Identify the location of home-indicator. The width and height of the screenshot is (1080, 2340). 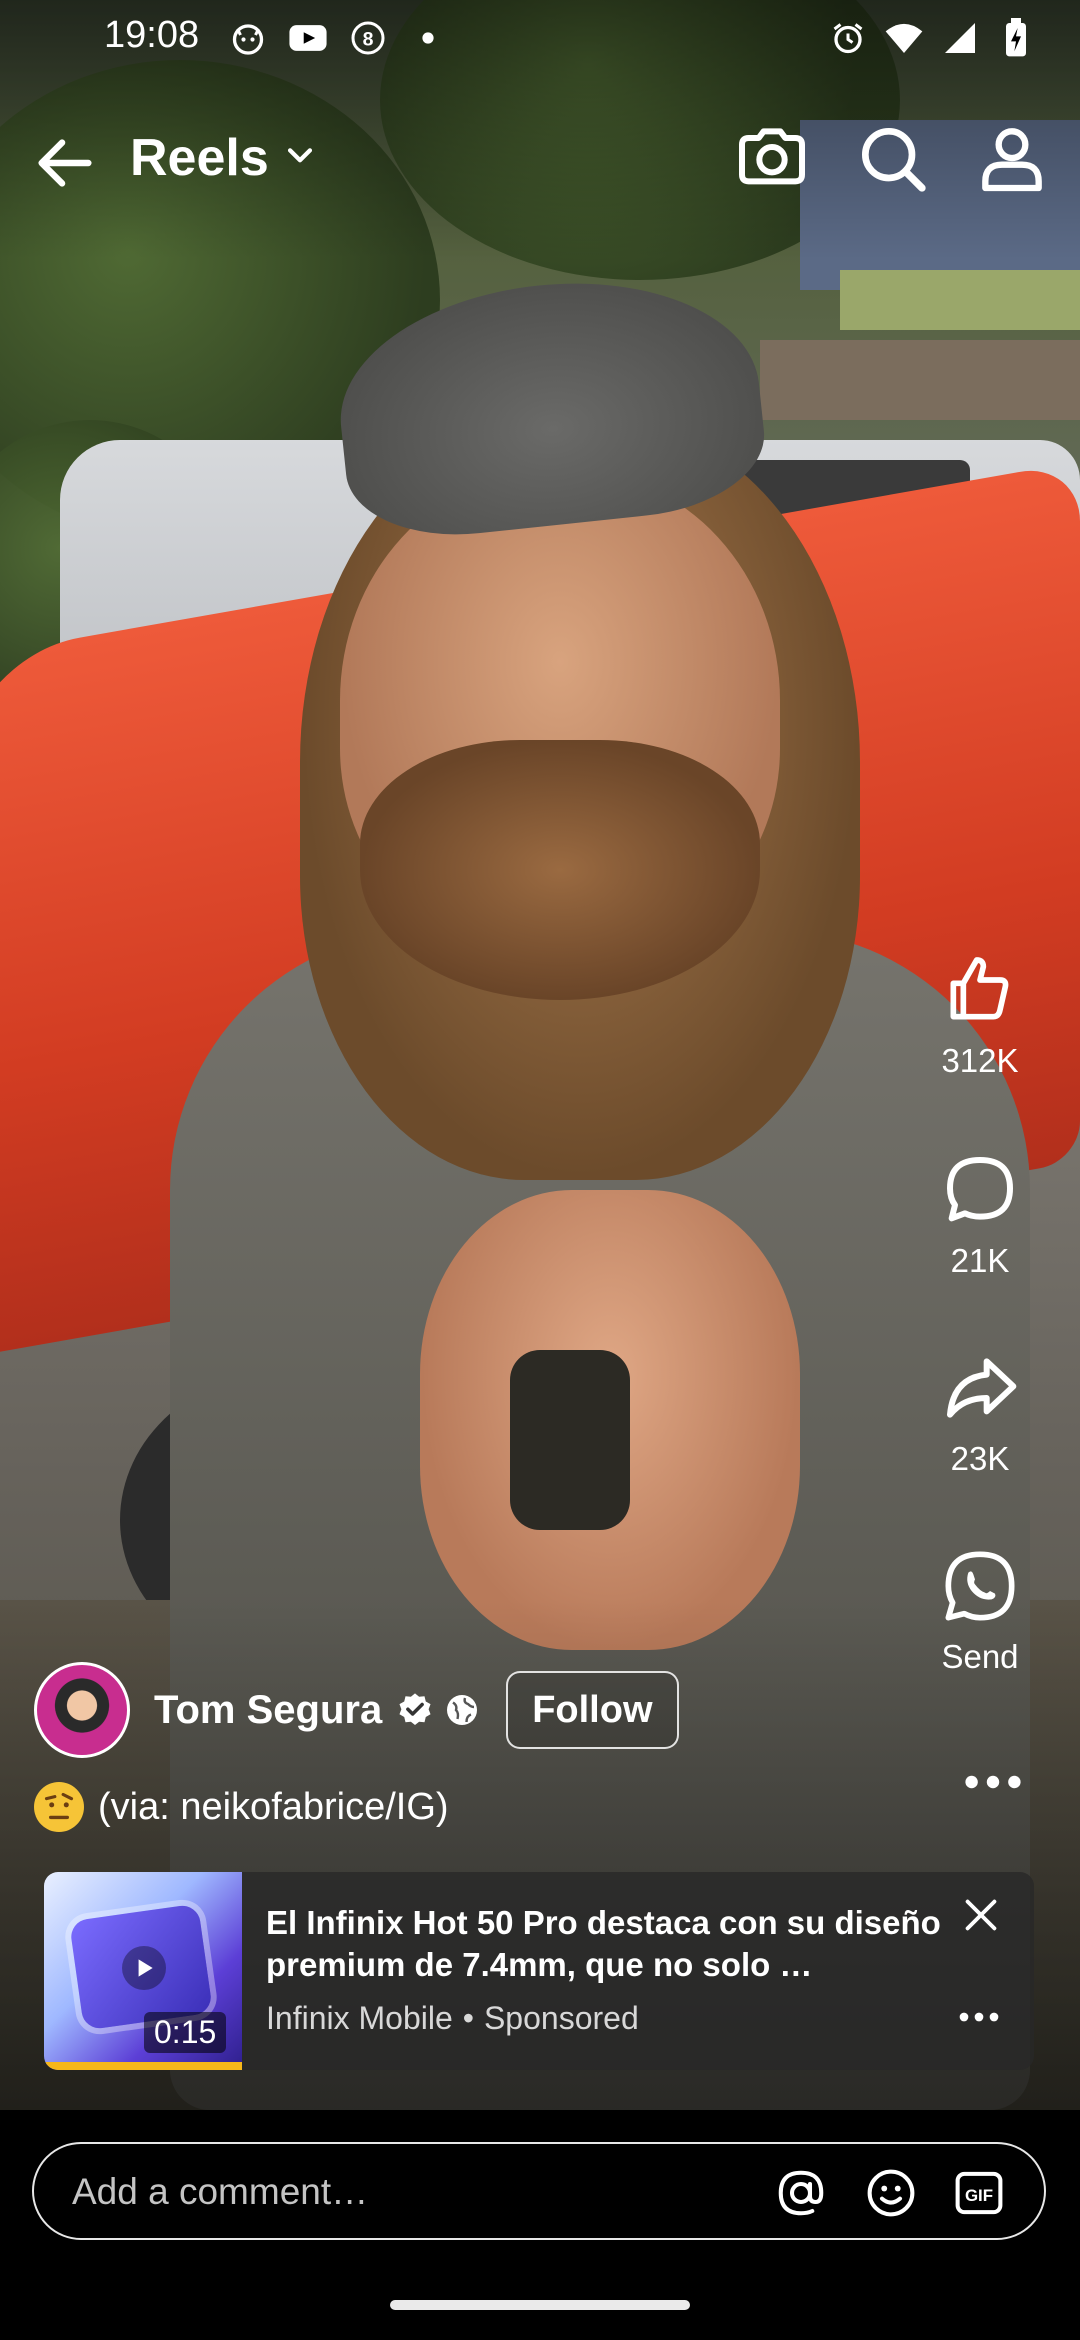
(540, 2305).